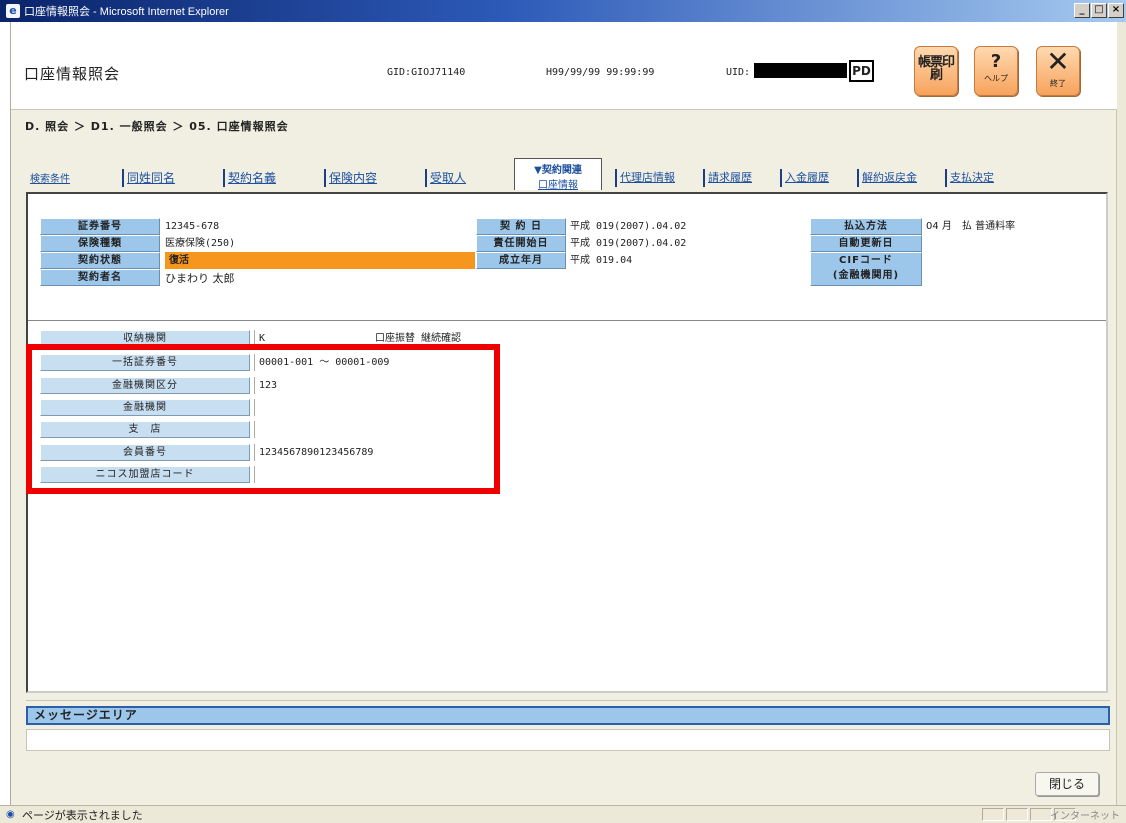  Describe the element at coordinates (50, 179) in the screenshot. I see `tab-search-condition: 検索条件` at that location.